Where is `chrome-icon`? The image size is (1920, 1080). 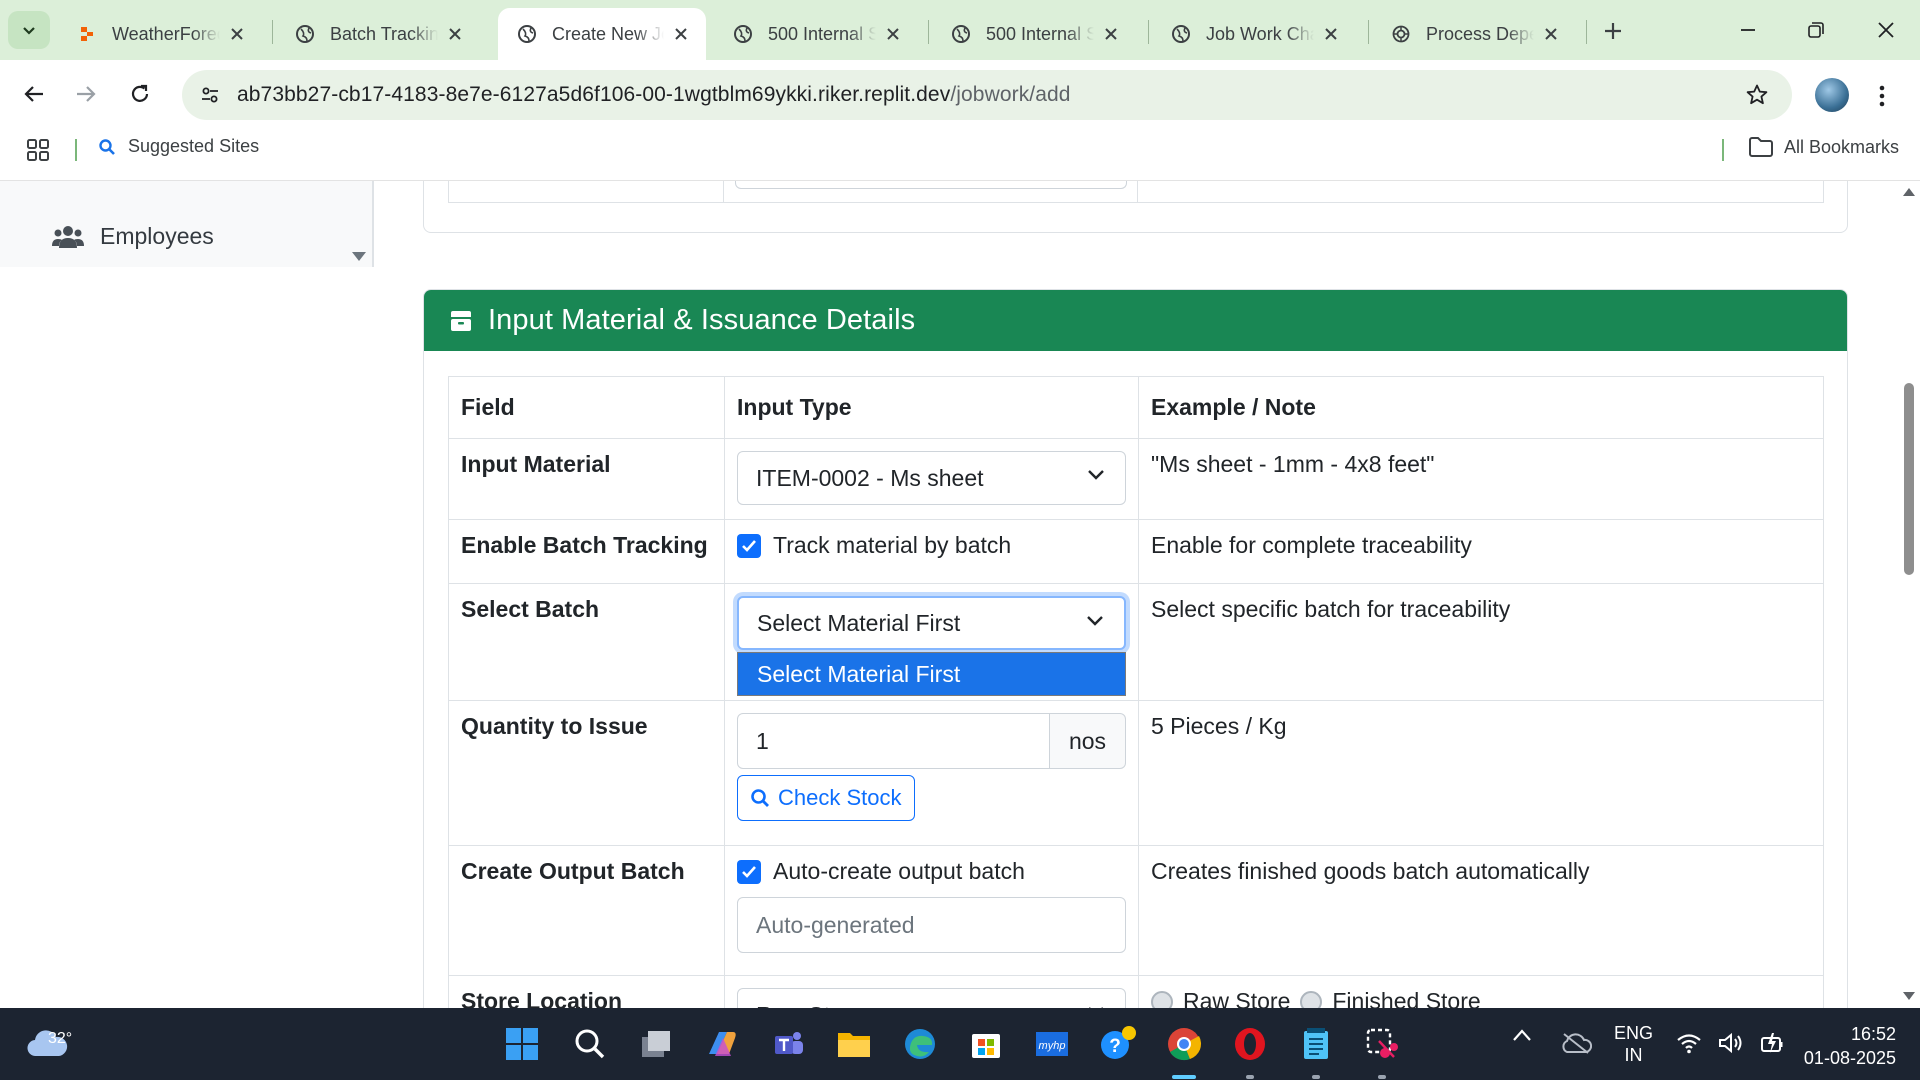 chrome-icon is located at coordinates (1184, 1044).